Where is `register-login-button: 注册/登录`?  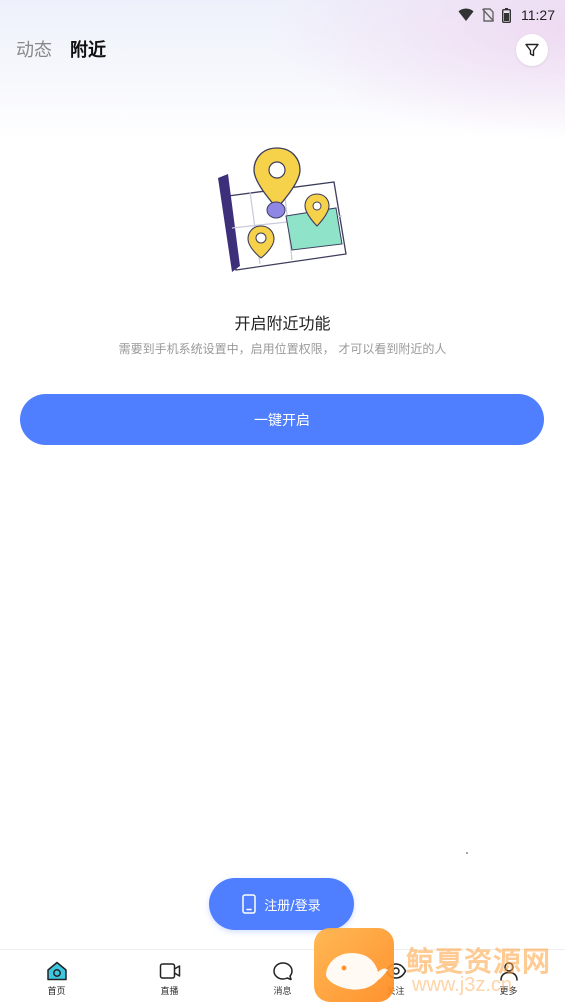
register-login-button: 注册/登录 is located at coordinates (281, 904).